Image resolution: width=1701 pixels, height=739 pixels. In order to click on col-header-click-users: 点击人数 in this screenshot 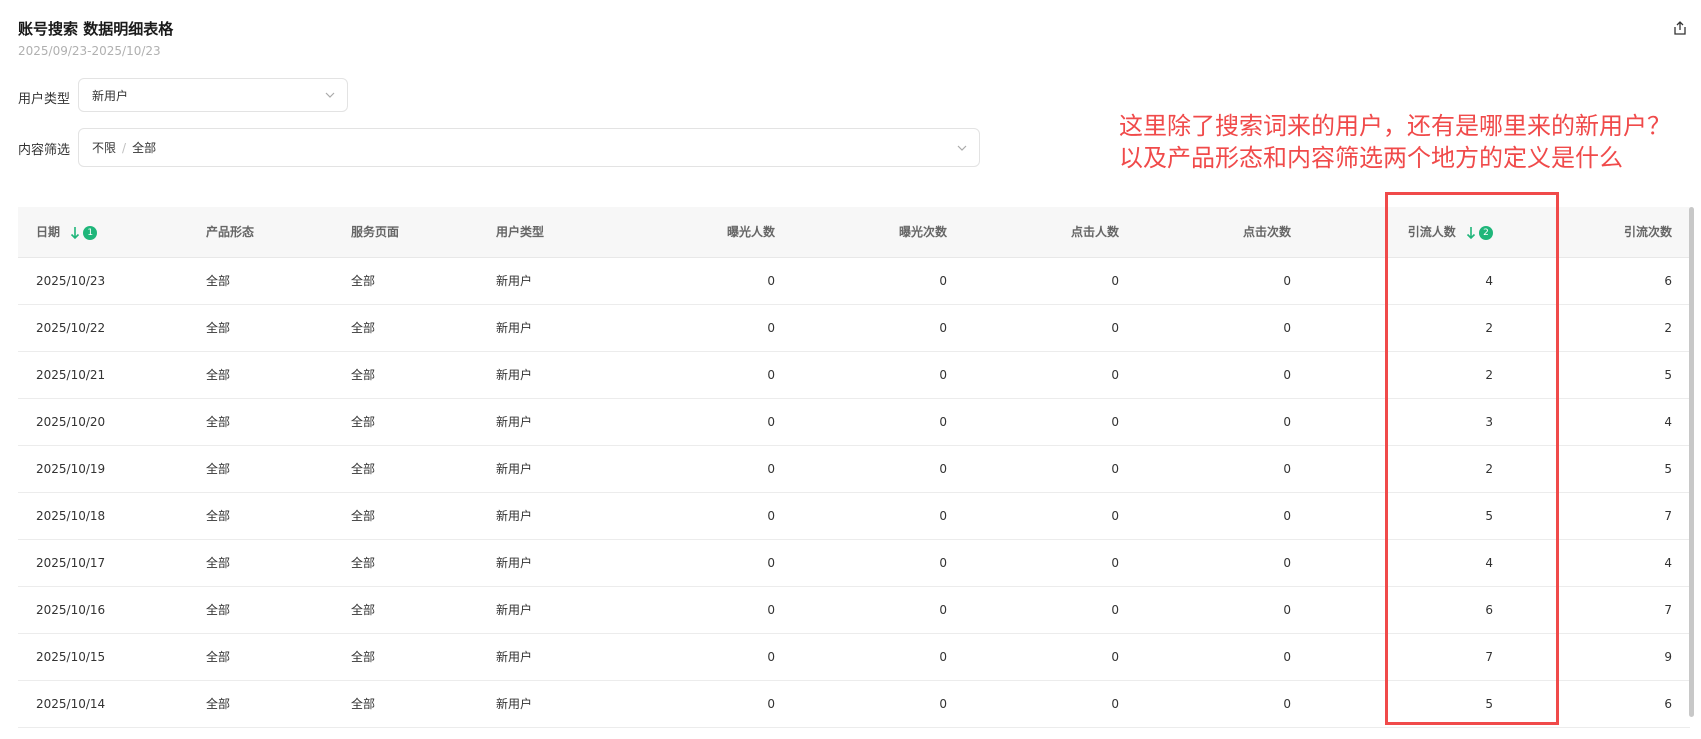, I will do `click(1051, 232)`.